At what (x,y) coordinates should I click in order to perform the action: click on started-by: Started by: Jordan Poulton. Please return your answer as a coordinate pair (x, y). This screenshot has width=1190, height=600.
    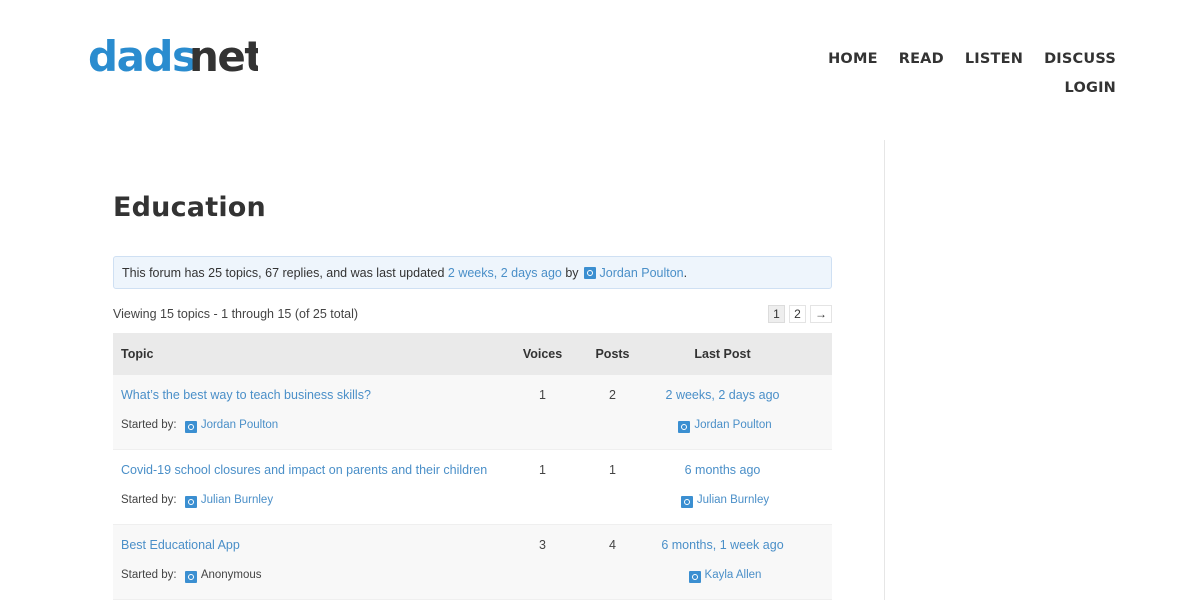
    Looking at the image, I should click on (313, 425).